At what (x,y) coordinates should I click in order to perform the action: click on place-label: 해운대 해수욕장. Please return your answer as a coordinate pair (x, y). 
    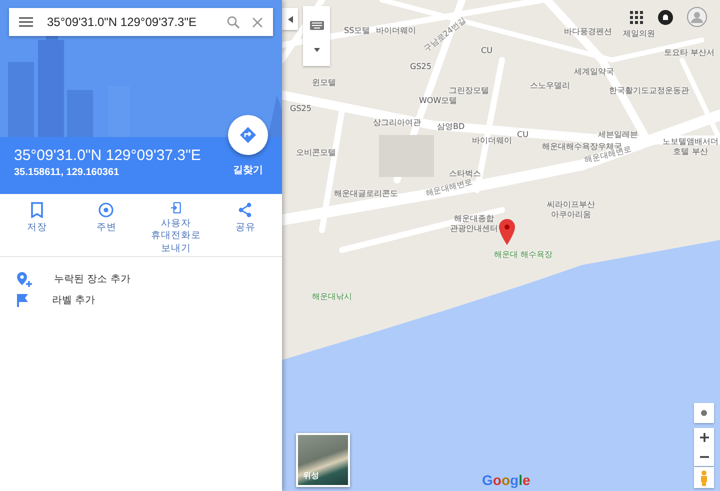
    Looking at the image, I should click on (523, 255).